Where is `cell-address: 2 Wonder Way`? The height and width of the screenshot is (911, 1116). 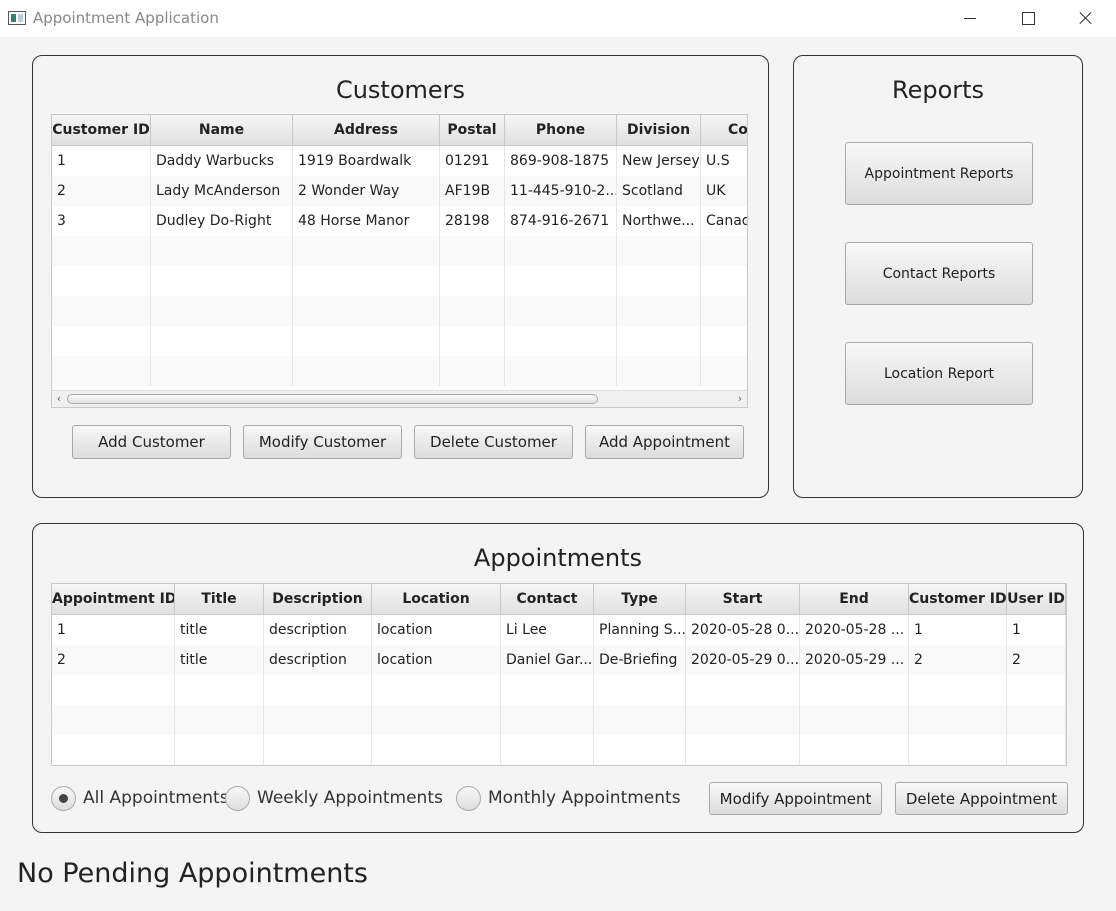 cell-address: 2 Wonder Way is located at coordinates (366, 191).